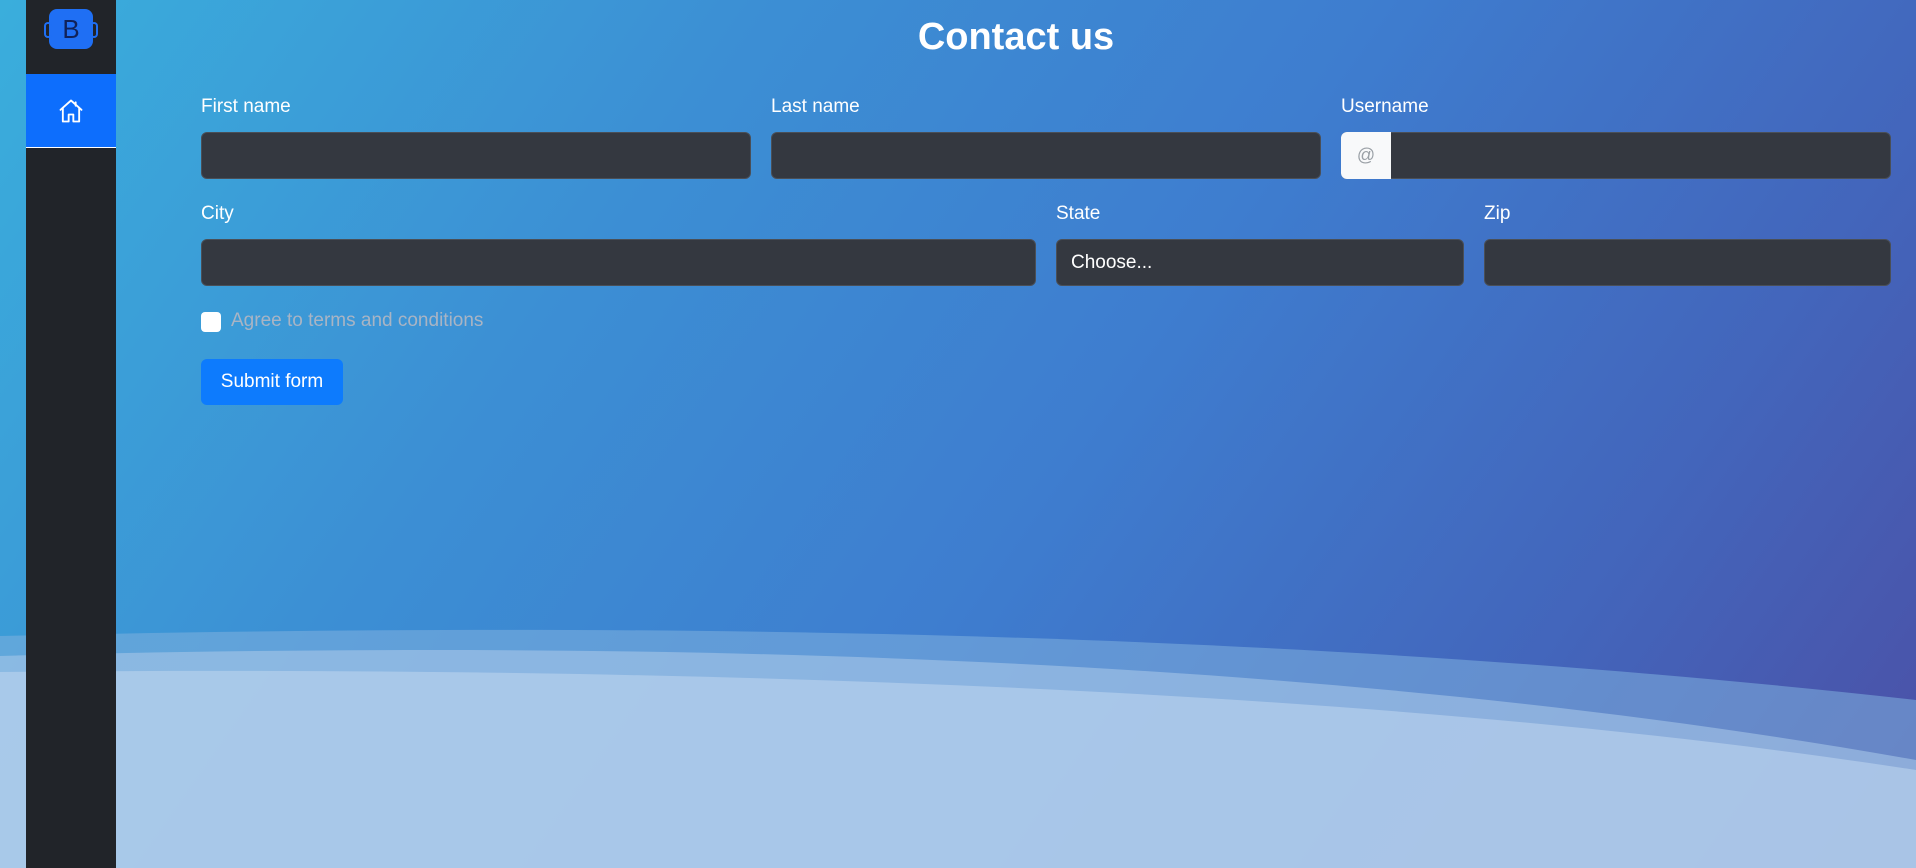 Image resolution: width=1916 pixels, height=868 pixels. What do you see at coordinates (618, 262) in the screenshot?
I see `city-input` at bounding box center [618, 262].